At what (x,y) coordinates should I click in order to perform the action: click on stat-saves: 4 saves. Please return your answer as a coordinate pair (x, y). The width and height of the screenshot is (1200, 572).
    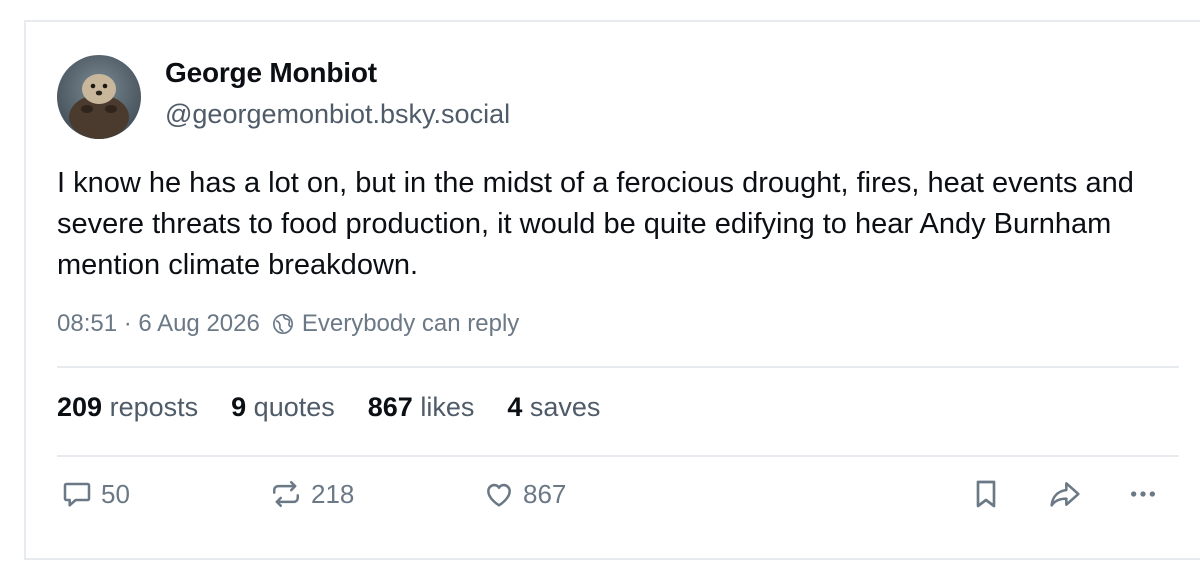
    Looking at the image, I should click on (553, 407).